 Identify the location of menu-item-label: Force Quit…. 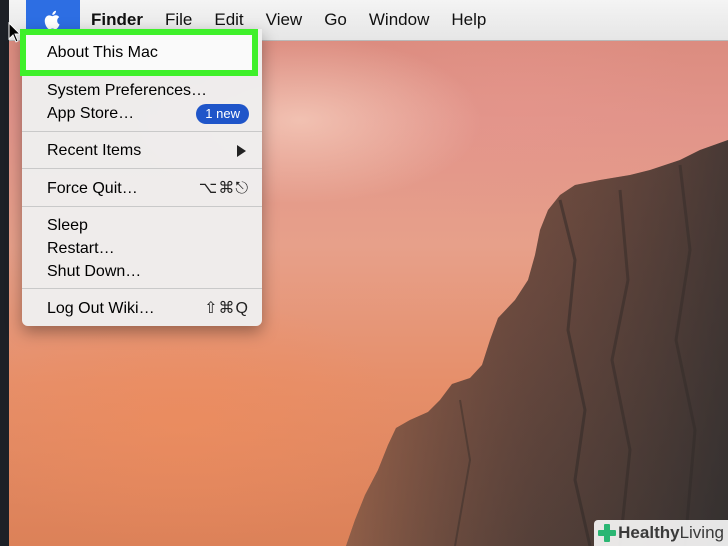
(92, 188).